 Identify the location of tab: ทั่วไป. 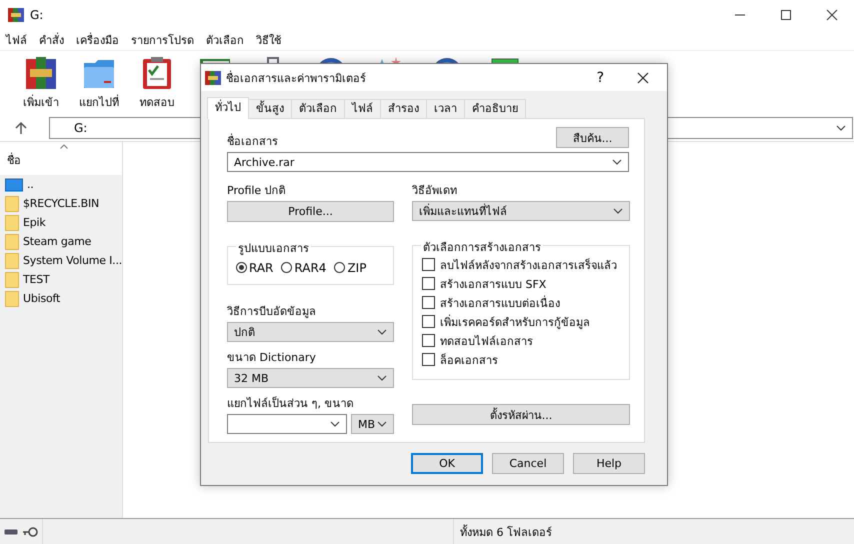
(228, 108).